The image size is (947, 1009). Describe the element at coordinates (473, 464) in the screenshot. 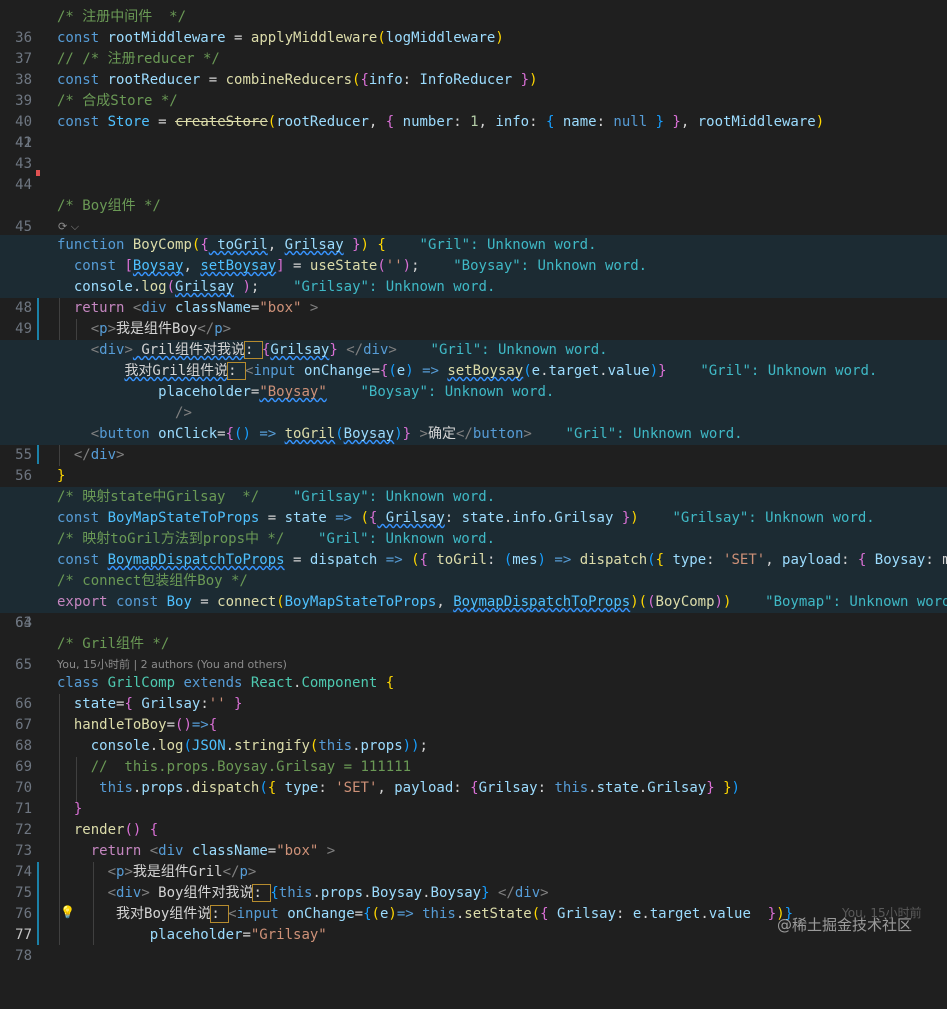

I see `code-line-56: 56 </div>` at that location.